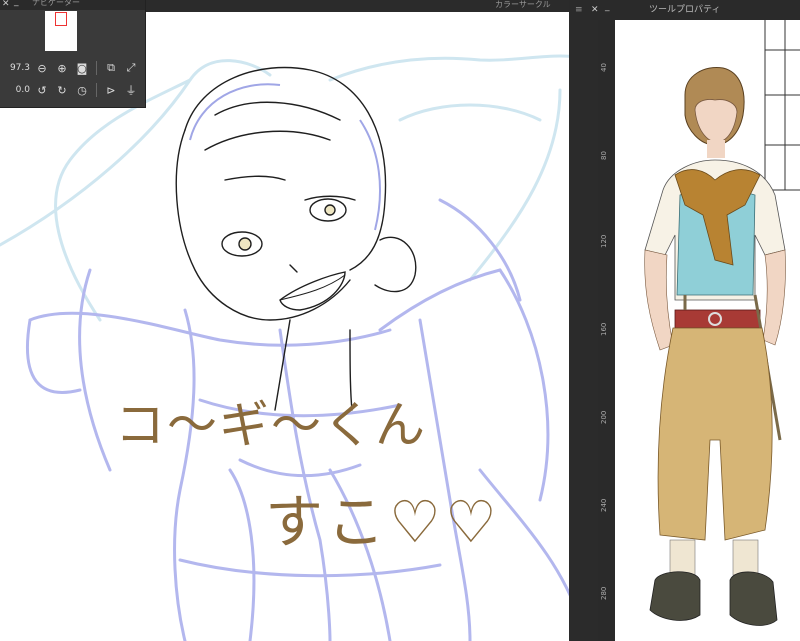 This screenshot has height=641, width=800. What do you see at coordinates (357, 6) in the screenshot?
I see `color-circle-panel-header: カラーサークル` at bounding box center [357, 6].